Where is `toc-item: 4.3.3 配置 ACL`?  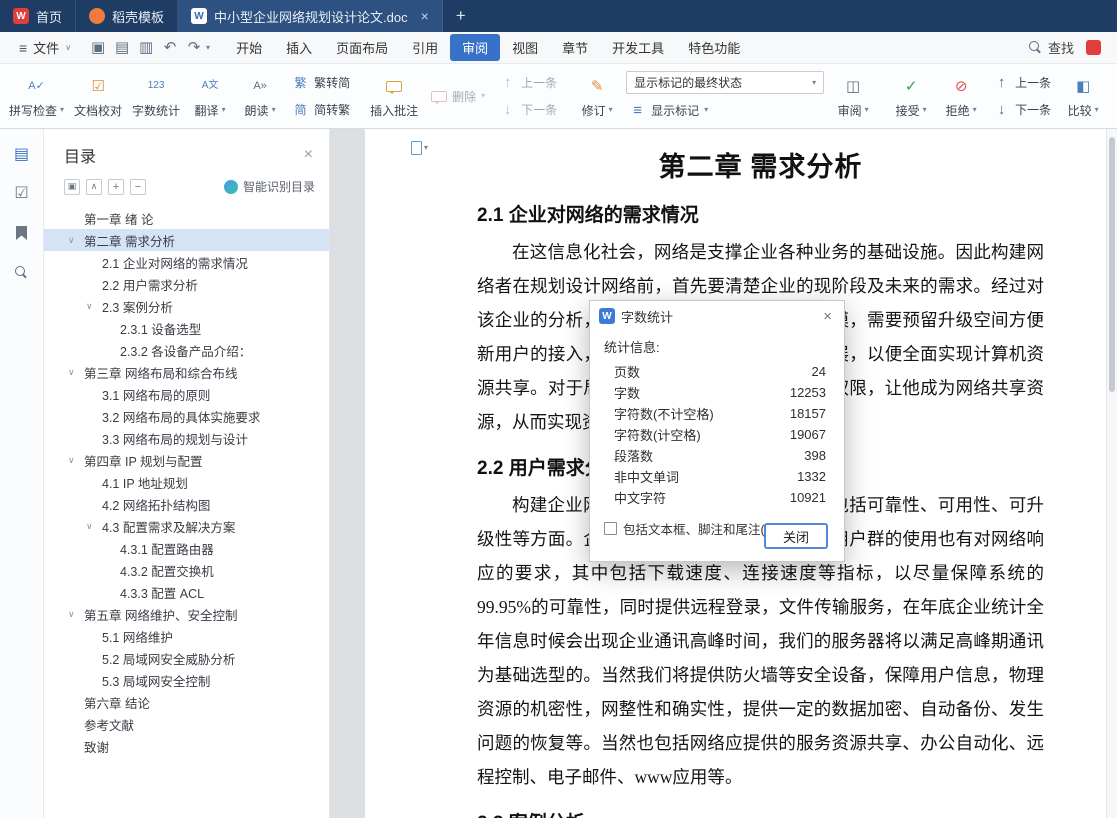 toc-item: 4.3.3 配置 ACL is located at coordinates (186, 592).